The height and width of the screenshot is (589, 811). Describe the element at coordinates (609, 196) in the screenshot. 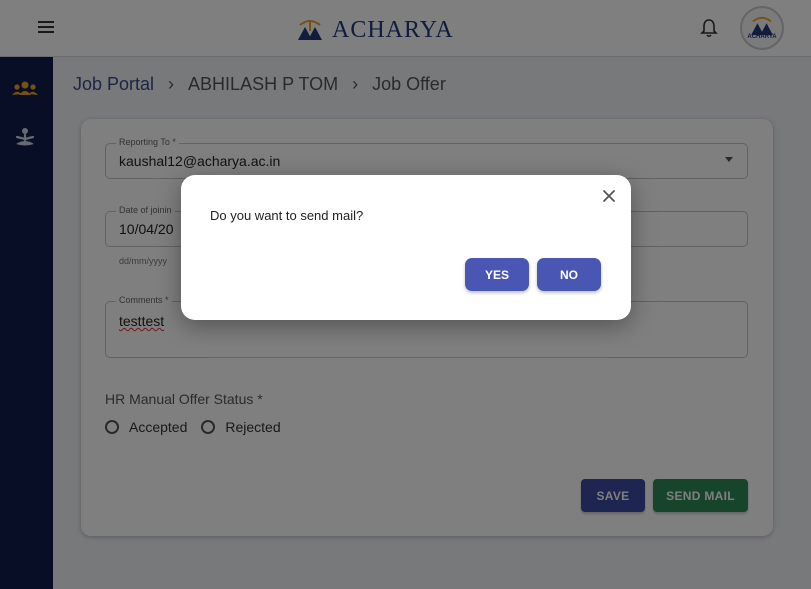

I see `close-icon` at that location.